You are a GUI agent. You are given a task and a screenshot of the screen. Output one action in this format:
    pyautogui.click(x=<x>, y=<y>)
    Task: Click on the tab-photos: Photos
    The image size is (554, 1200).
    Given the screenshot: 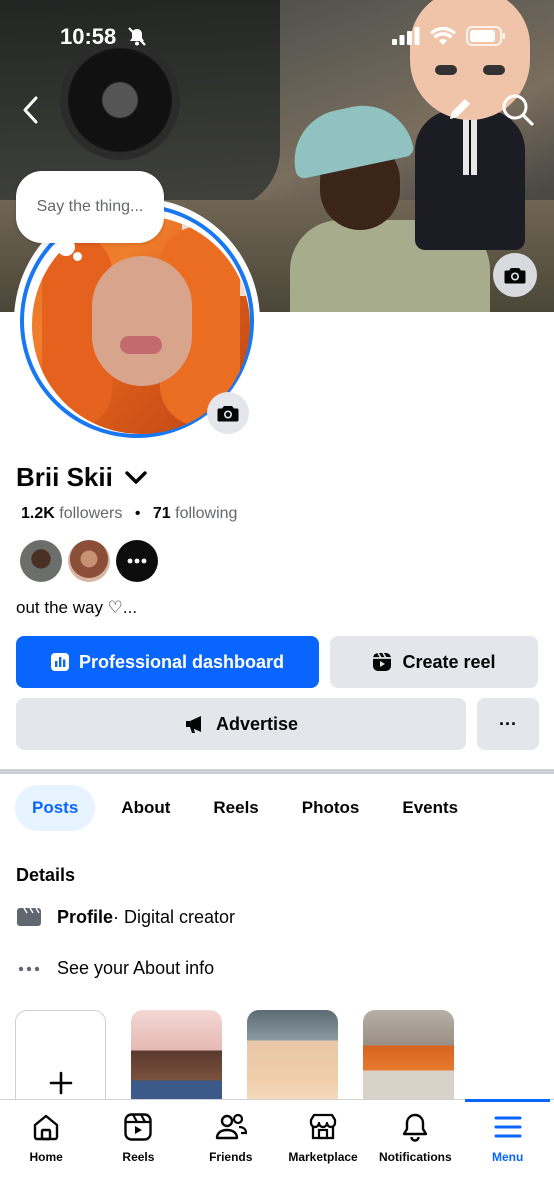 What is the action you would take?
    pyautogui.click(x=331, y=808)
    